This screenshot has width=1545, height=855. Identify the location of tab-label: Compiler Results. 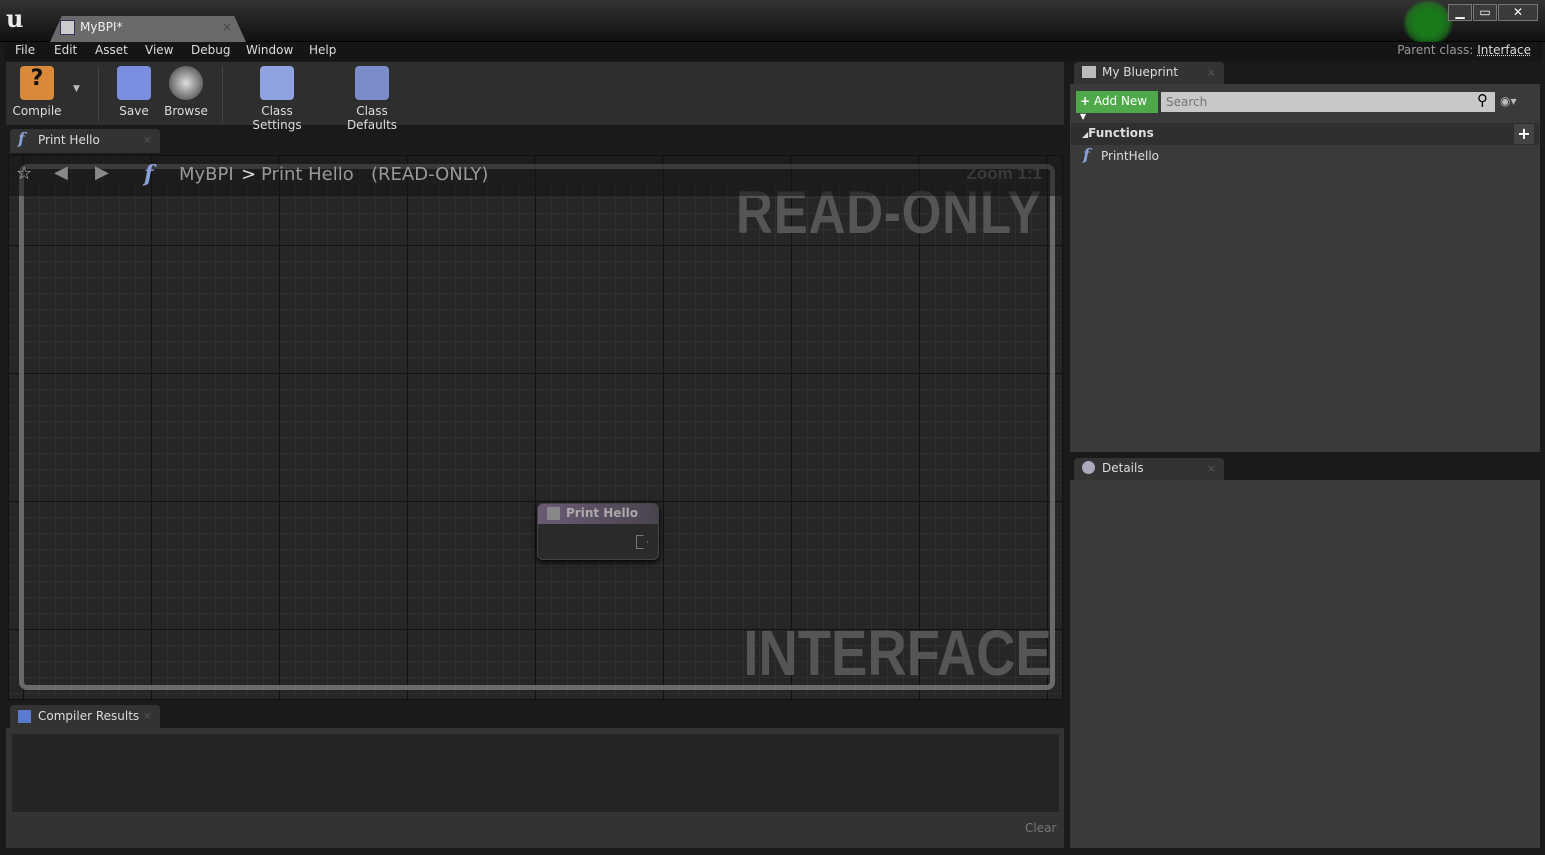
(89, 716).